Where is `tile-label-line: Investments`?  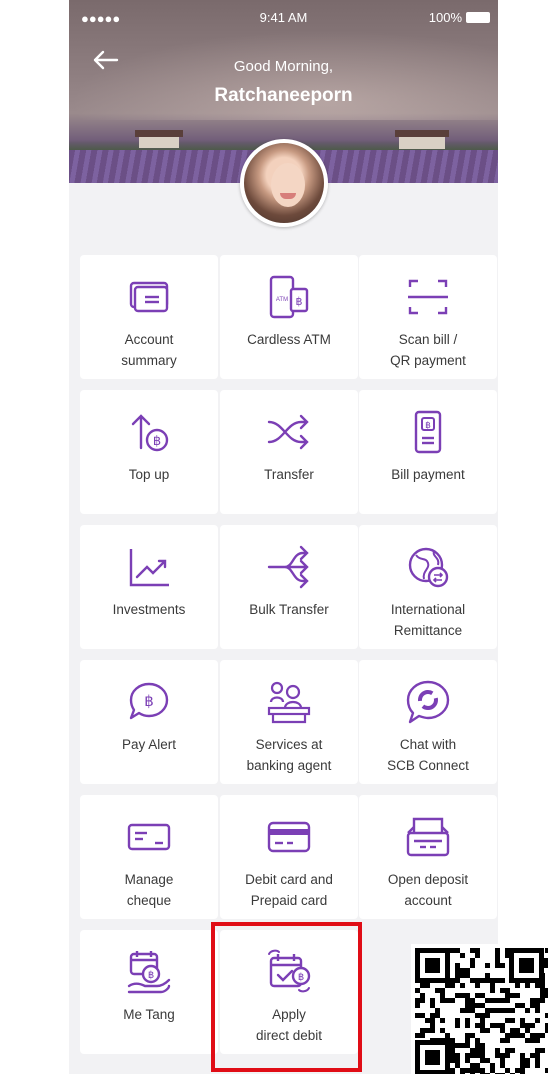 tile-label-line: Investments is located at coordinates (149, 609).